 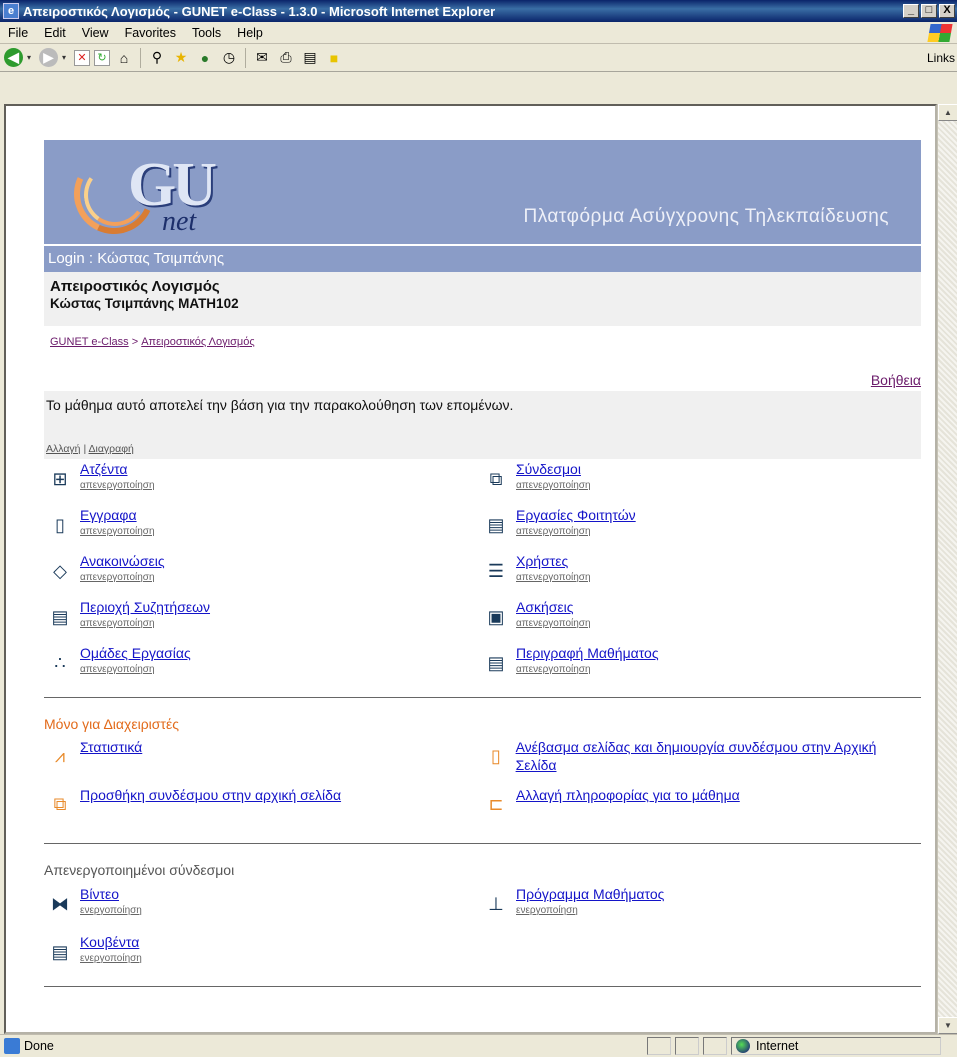 What do you see at coordinates (135, 653) in the screenshot?
I see `tool-link: Ομάδες Εργασίας` at bounding box center [135, 653].